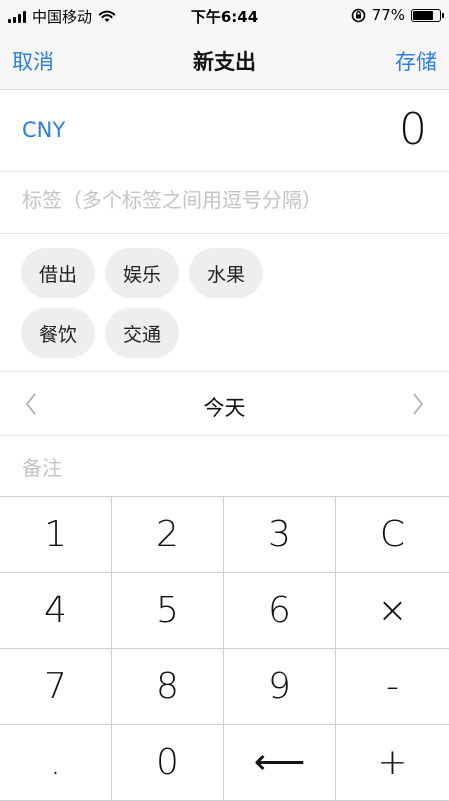 The width and height of the screenshot is (449, 801). I want to click on note-input, so click(222, 468).